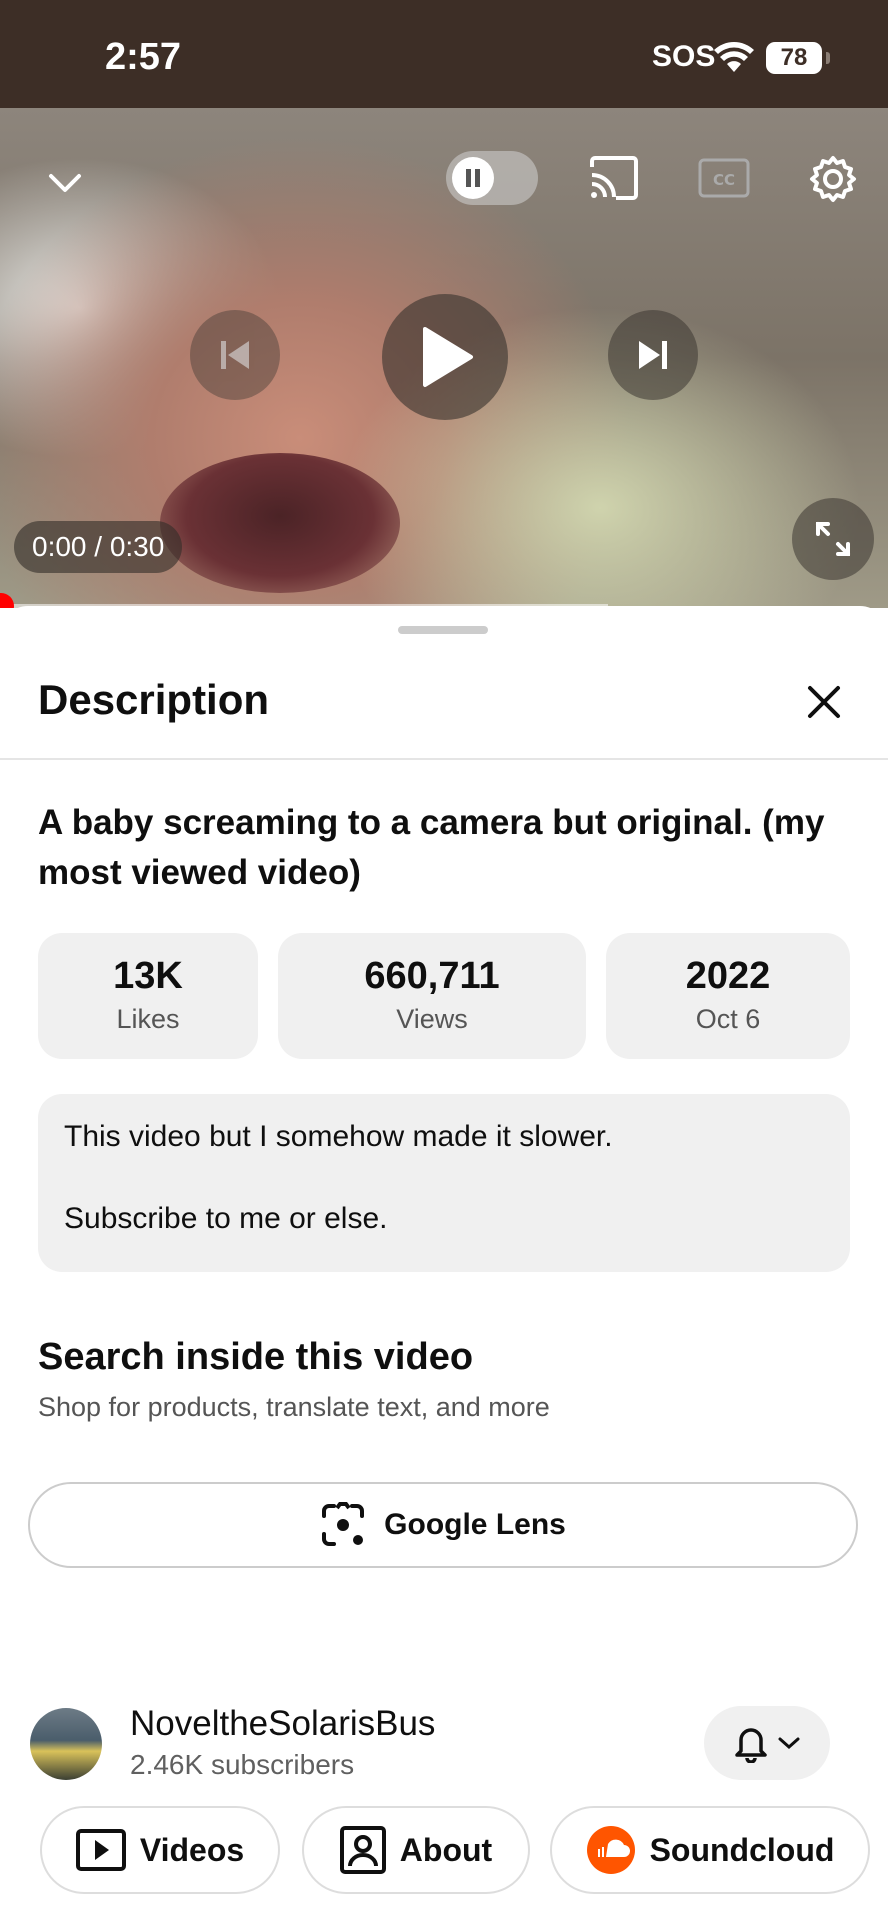 This screenshot has height=1920, width=888. I want to click on notification-bell-button, so click(767, 1743).